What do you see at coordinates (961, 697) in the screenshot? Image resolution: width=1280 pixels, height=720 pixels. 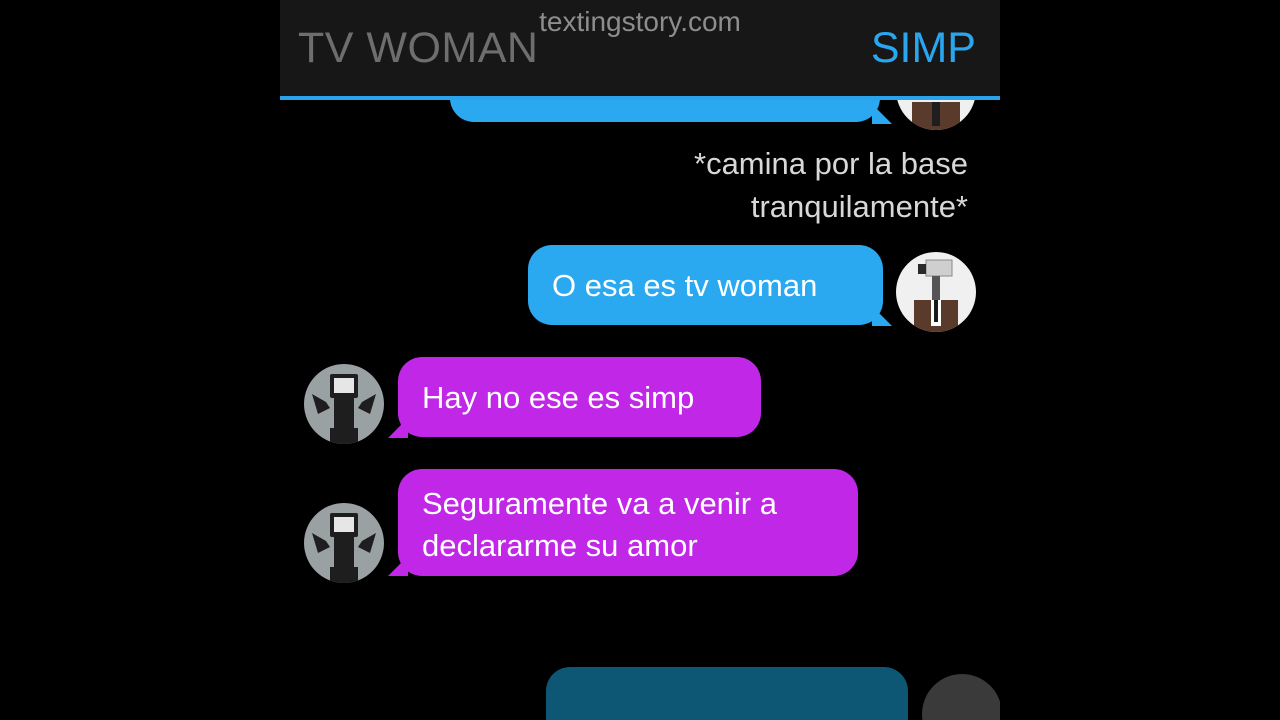 I see `simp-avatar-appearing` at bounding box center [961, 697].